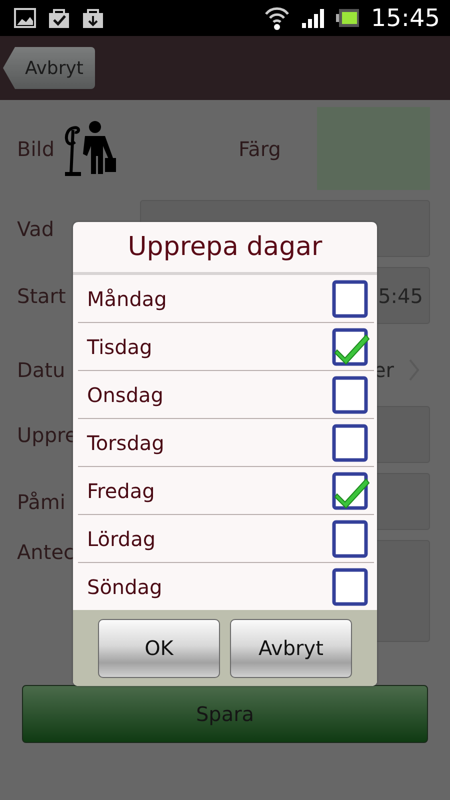 The image size is (450, 800). Describe the element at coordinates (125, 394) in the screenshot. I see `day-label: Onsdag` at that location.